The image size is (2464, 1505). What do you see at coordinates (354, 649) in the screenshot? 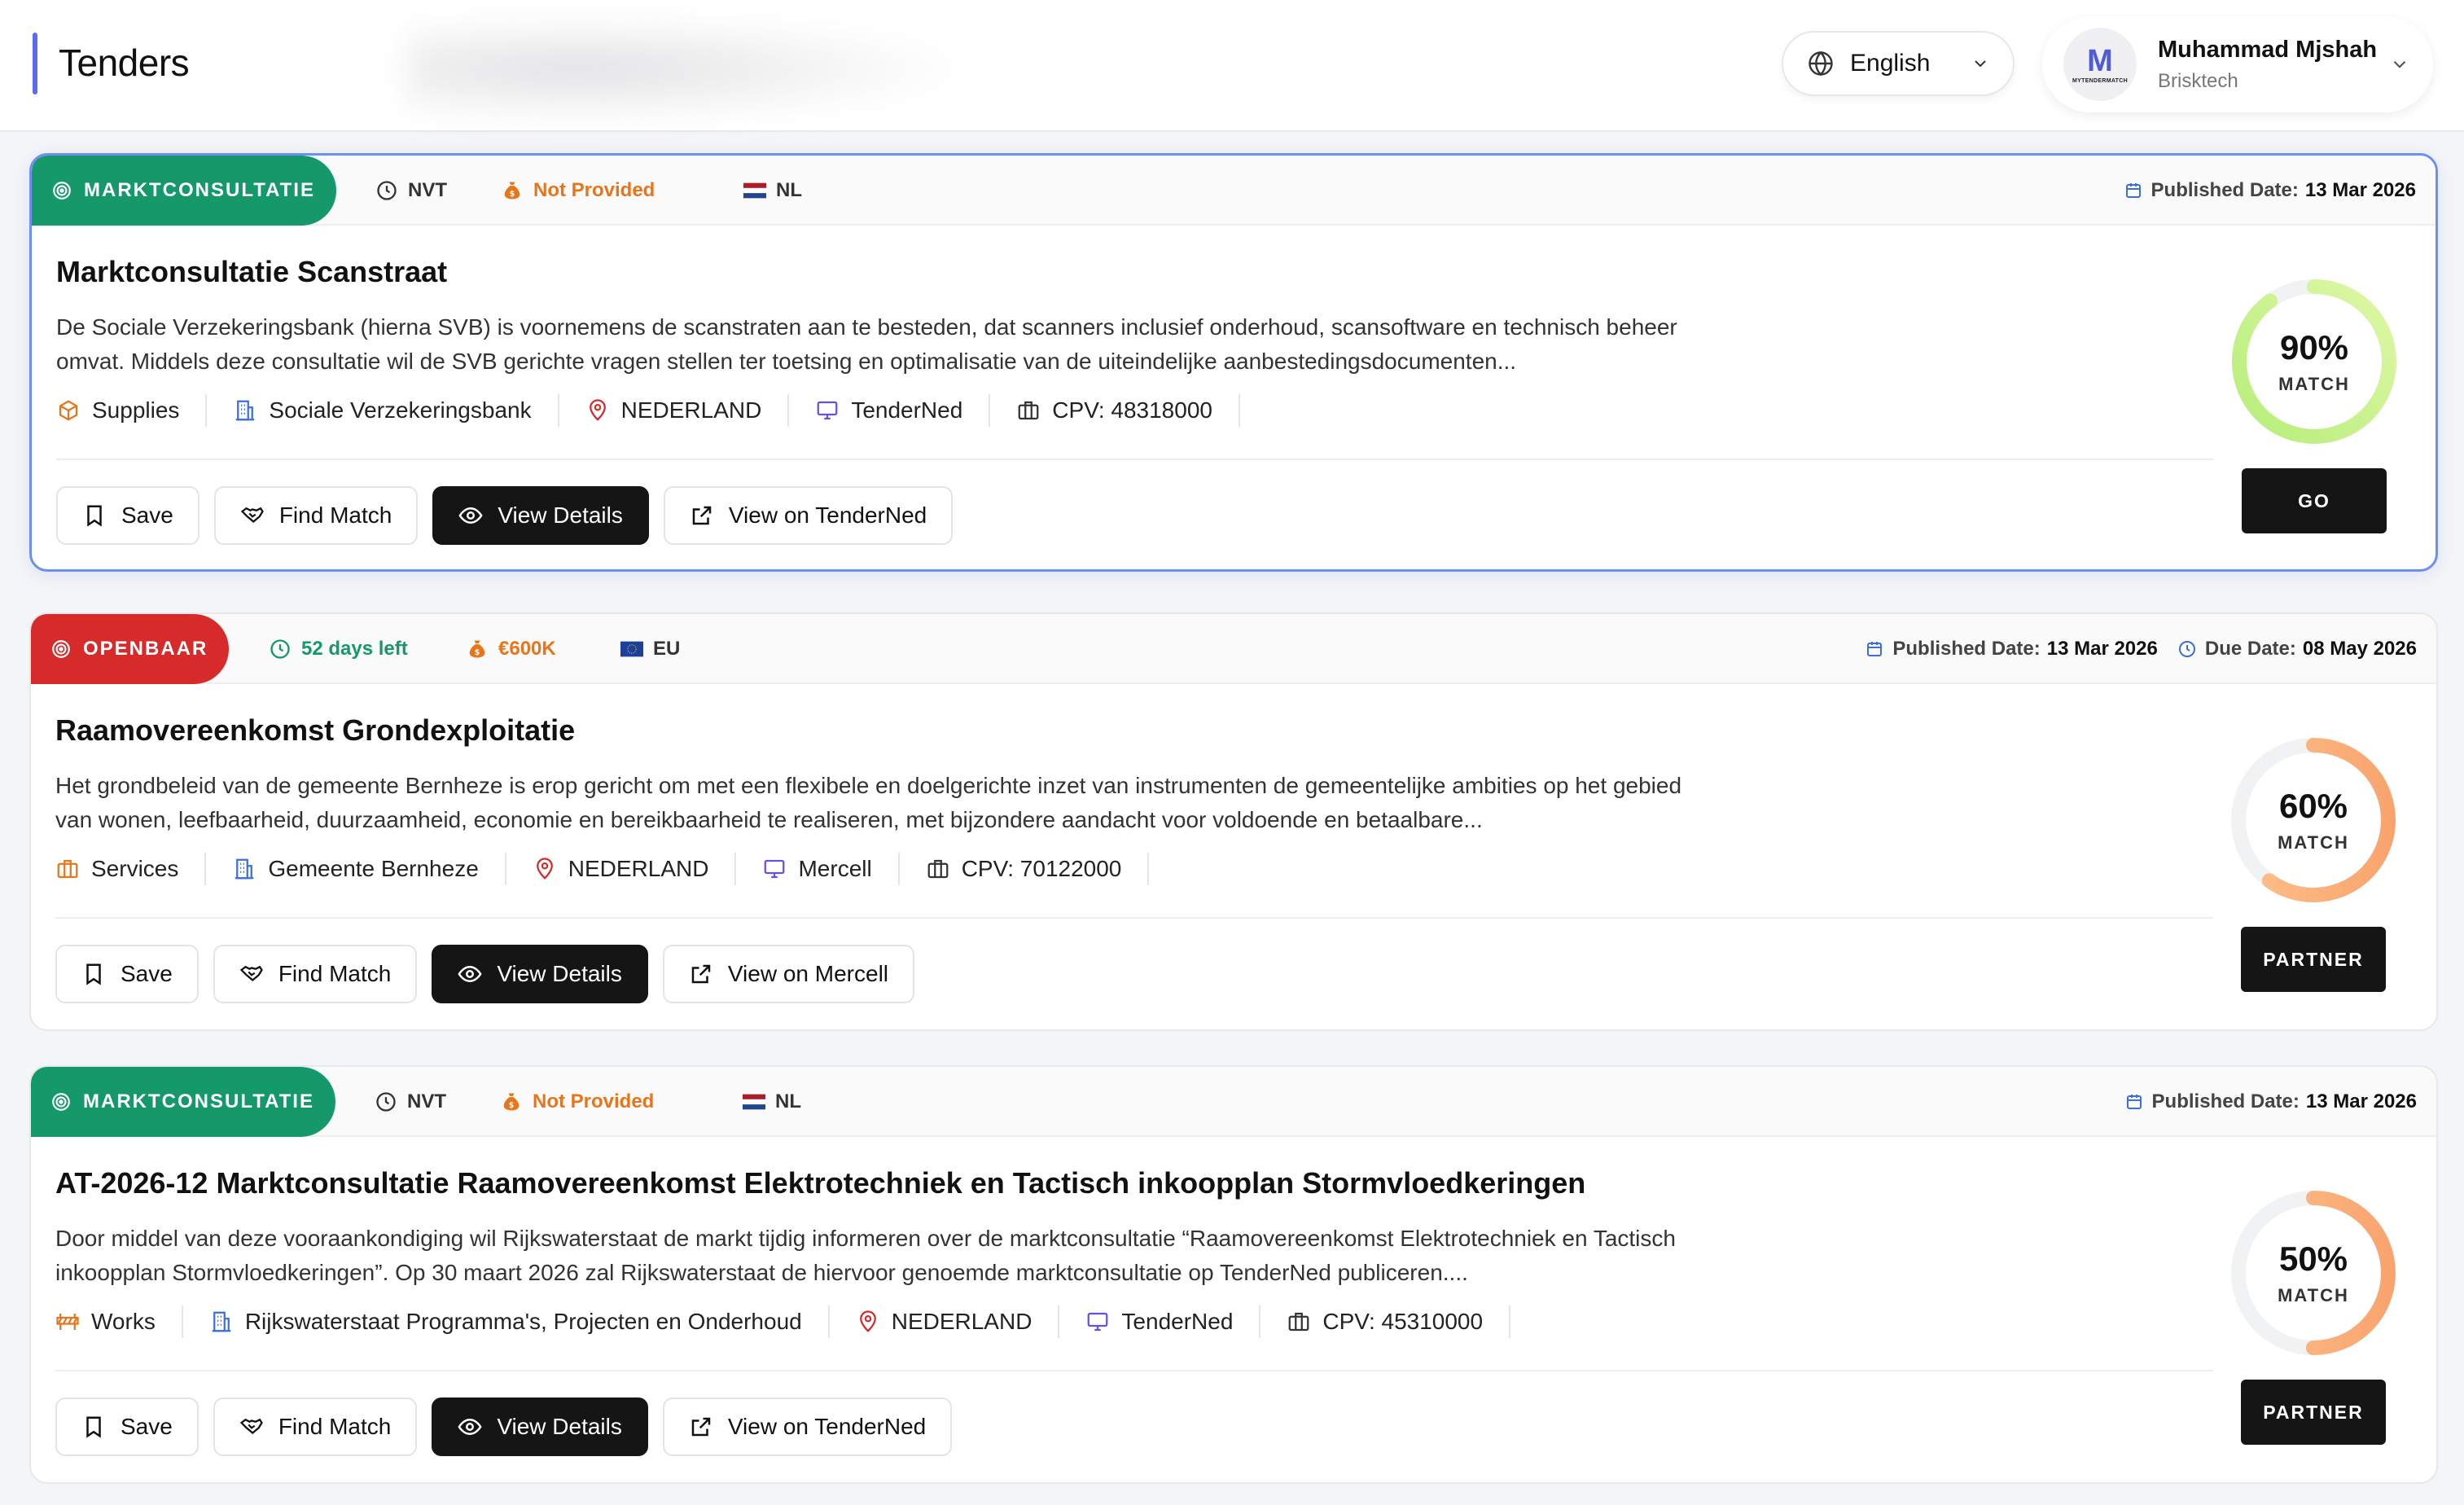
I see `deadline-text: 52 days left` at bounding box center [354, 649].